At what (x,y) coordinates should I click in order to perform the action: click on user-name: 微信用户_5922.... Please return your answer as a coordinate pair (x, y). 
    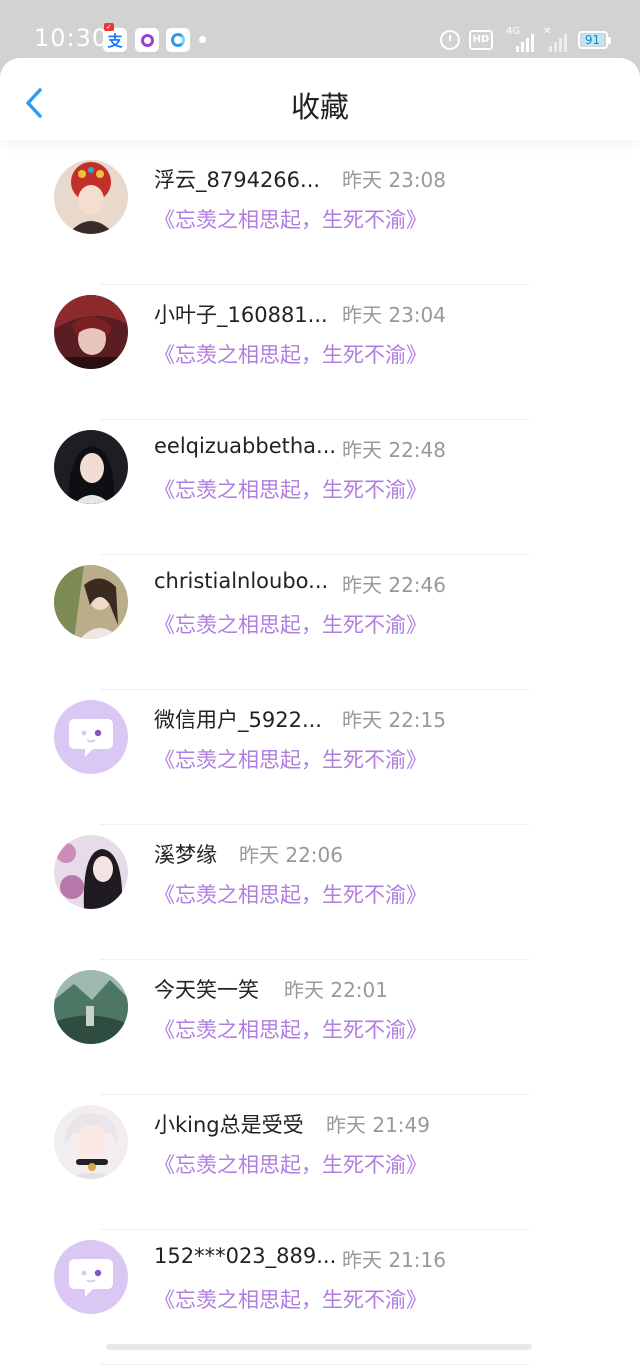
    Looking at the image, I should click on (238, 720).